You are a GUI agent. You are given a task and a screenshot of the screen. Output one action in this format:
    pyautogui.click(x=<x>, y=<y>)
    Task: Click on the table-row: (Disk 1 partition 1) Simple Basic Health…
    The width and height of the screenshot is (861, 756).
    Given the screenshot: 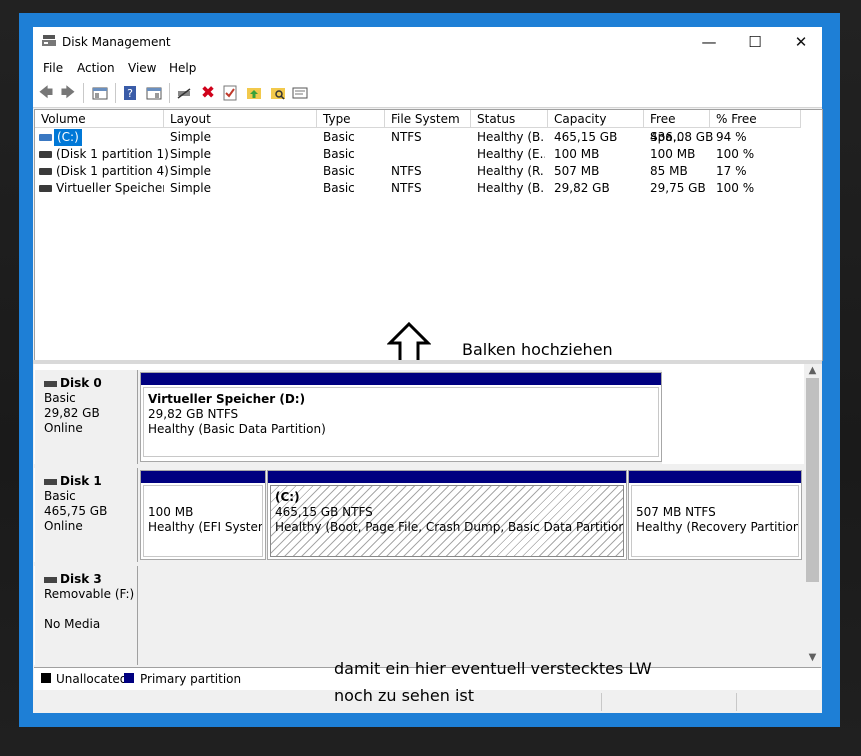 What is the action you would take?
    pyautogui.click(x=428, y=154)
    